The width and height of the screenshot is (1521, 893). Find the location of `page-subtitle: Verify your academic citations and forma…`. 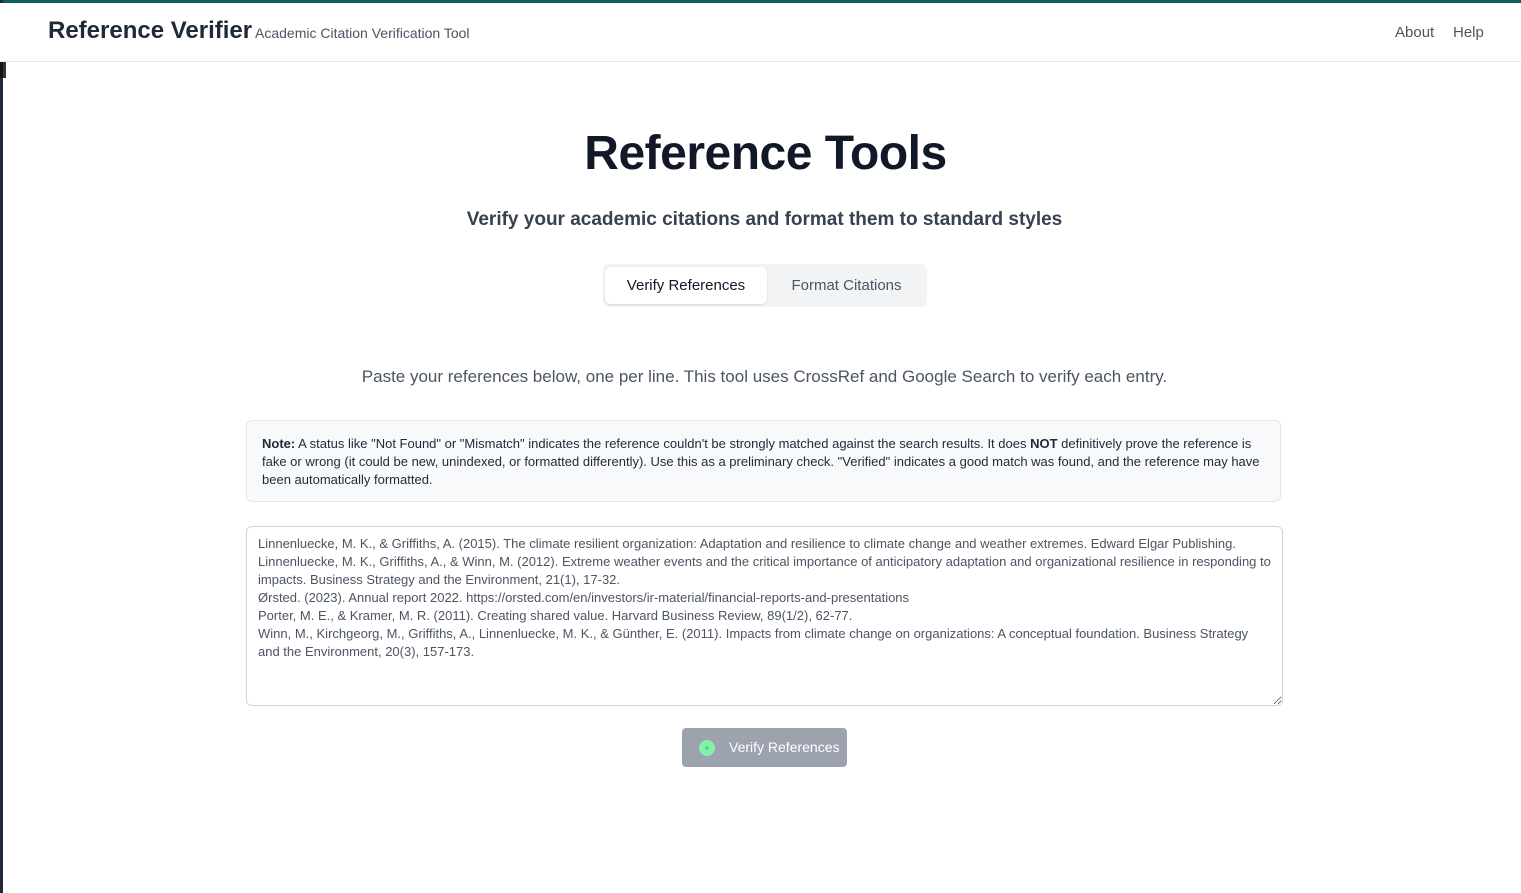

page-subtitle: Verify your academic citations and forma… is located at coordinates (764, 219).